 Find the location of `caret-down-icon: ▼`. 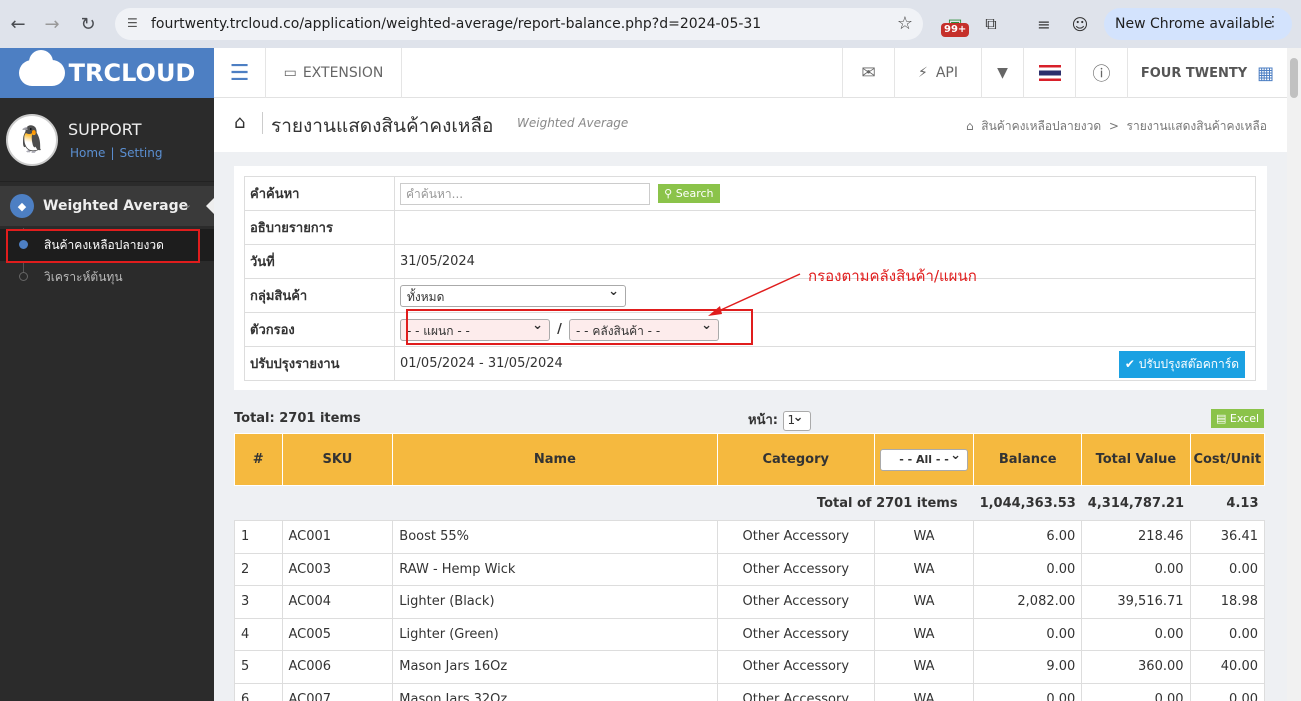

caret-down-icon: ▼ is located at coordinates (1002, 73).